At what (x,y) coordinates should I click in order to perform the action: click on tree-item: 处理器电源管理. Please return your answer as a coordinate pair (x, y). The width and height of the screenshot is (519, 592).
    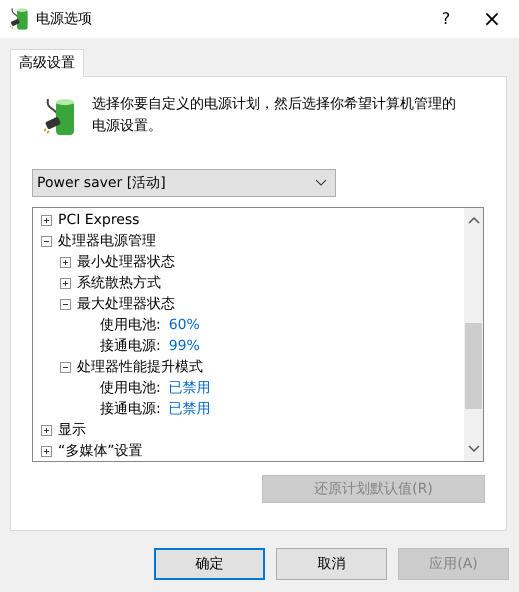
    Looking at the image, I should click on (107, 241).